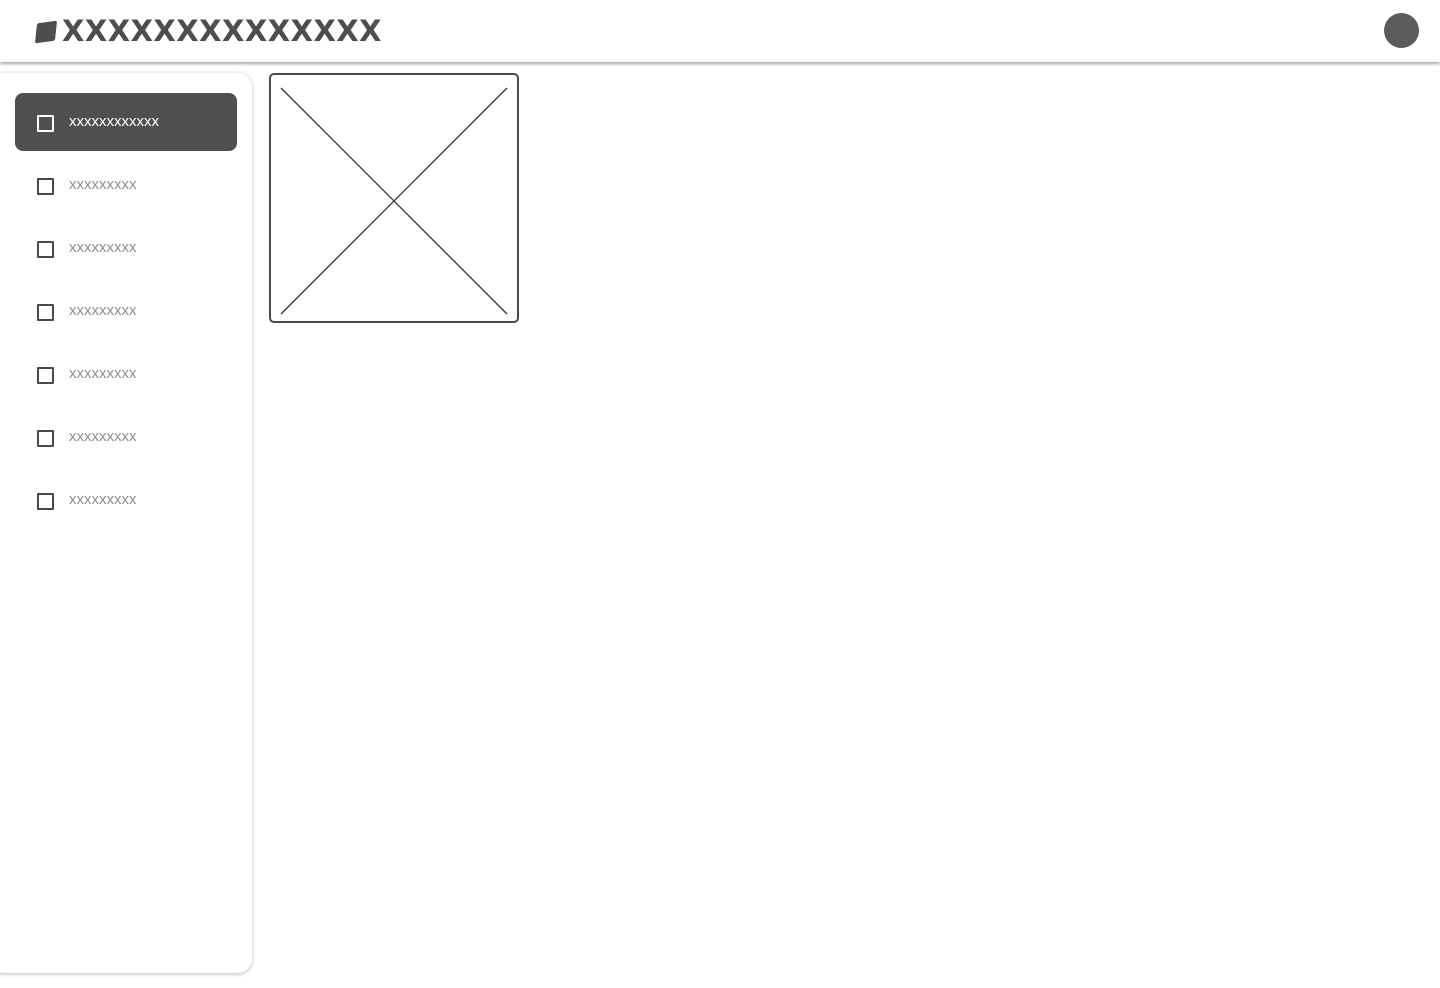 The width and height of the screenshot is (1440, 988). Describe the element at coordinates (222, 31) in the screenshot. I see `app-title: XXXXXXXXXXXXXX` at that location.